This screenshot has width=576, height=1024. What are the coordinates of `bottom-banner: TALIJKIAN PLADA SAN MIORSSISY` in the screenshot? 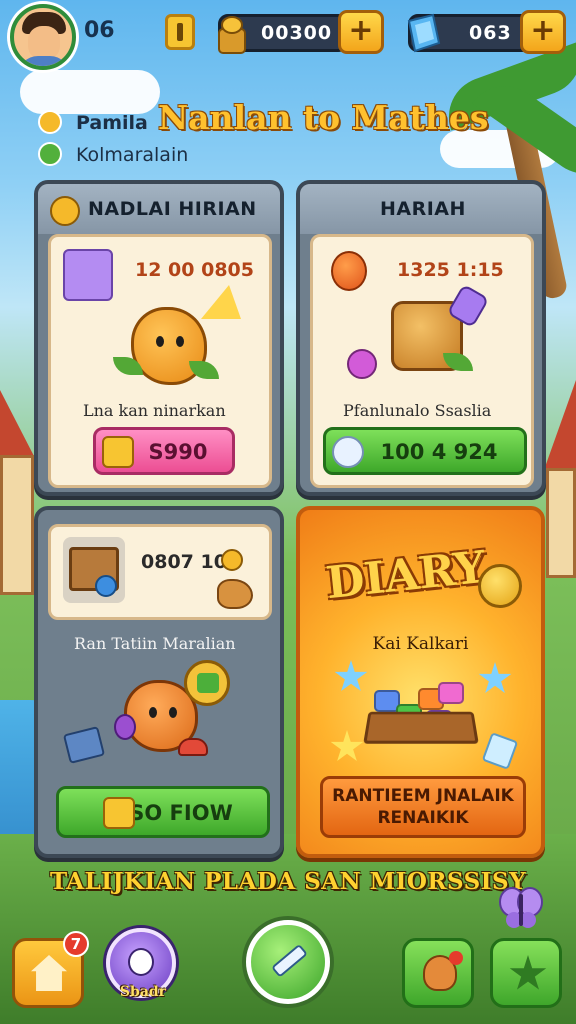 It's located at (288, 881).